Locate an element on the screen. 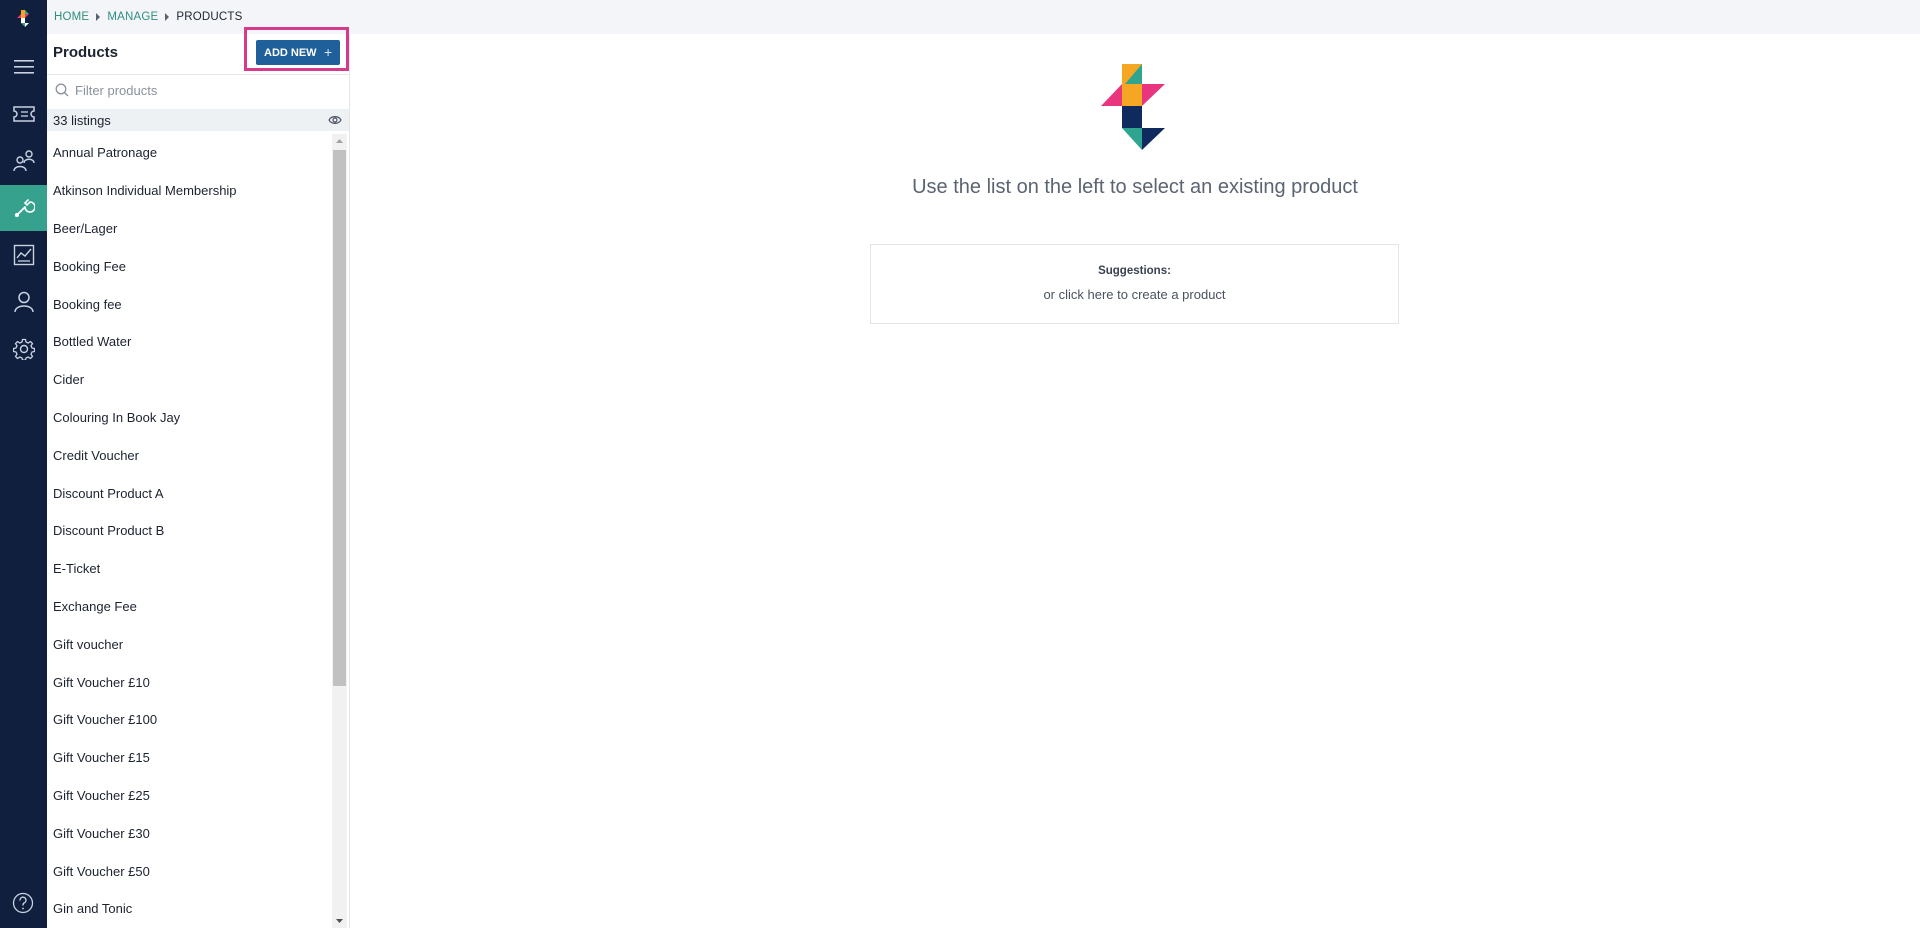 The image size is (1920, 928). help-icon is located at coordinates (23, 903).